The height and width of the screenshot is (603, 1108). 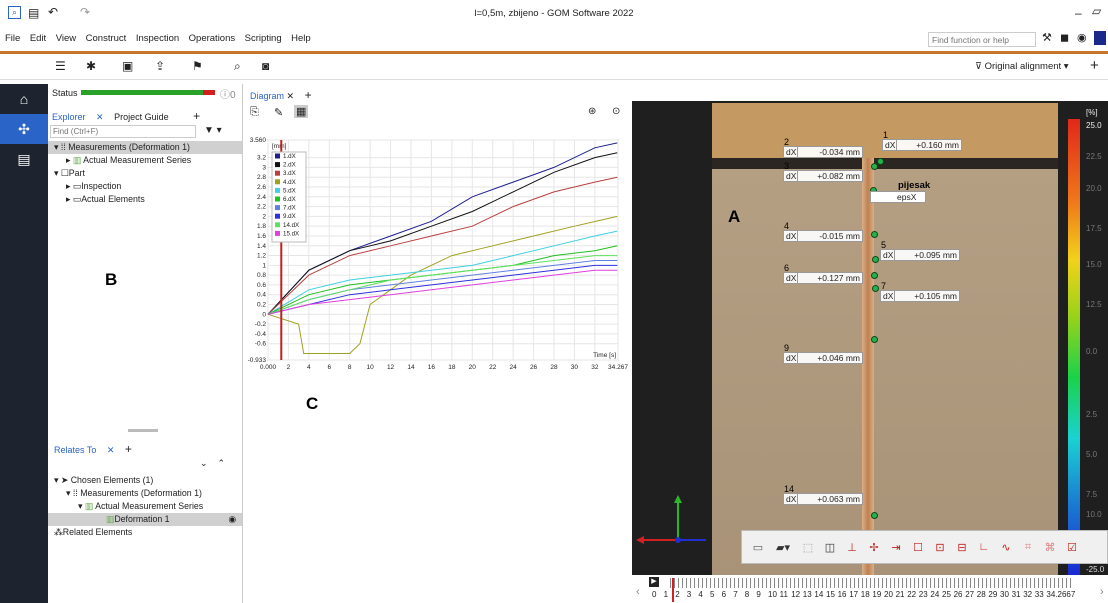 I want to click on measurement-label-9: 9 dX +0.046 mm, so click(x=823, y=353).